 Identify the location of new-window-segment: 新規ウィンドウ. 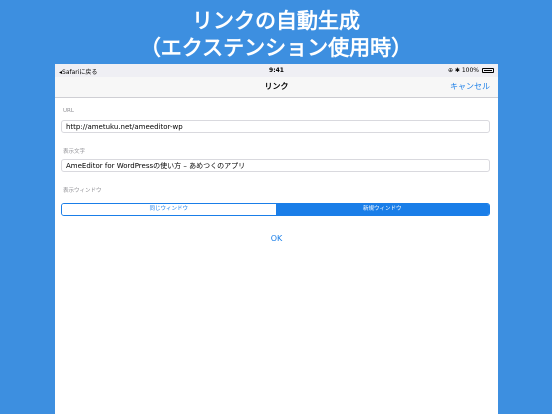
(382, 209).